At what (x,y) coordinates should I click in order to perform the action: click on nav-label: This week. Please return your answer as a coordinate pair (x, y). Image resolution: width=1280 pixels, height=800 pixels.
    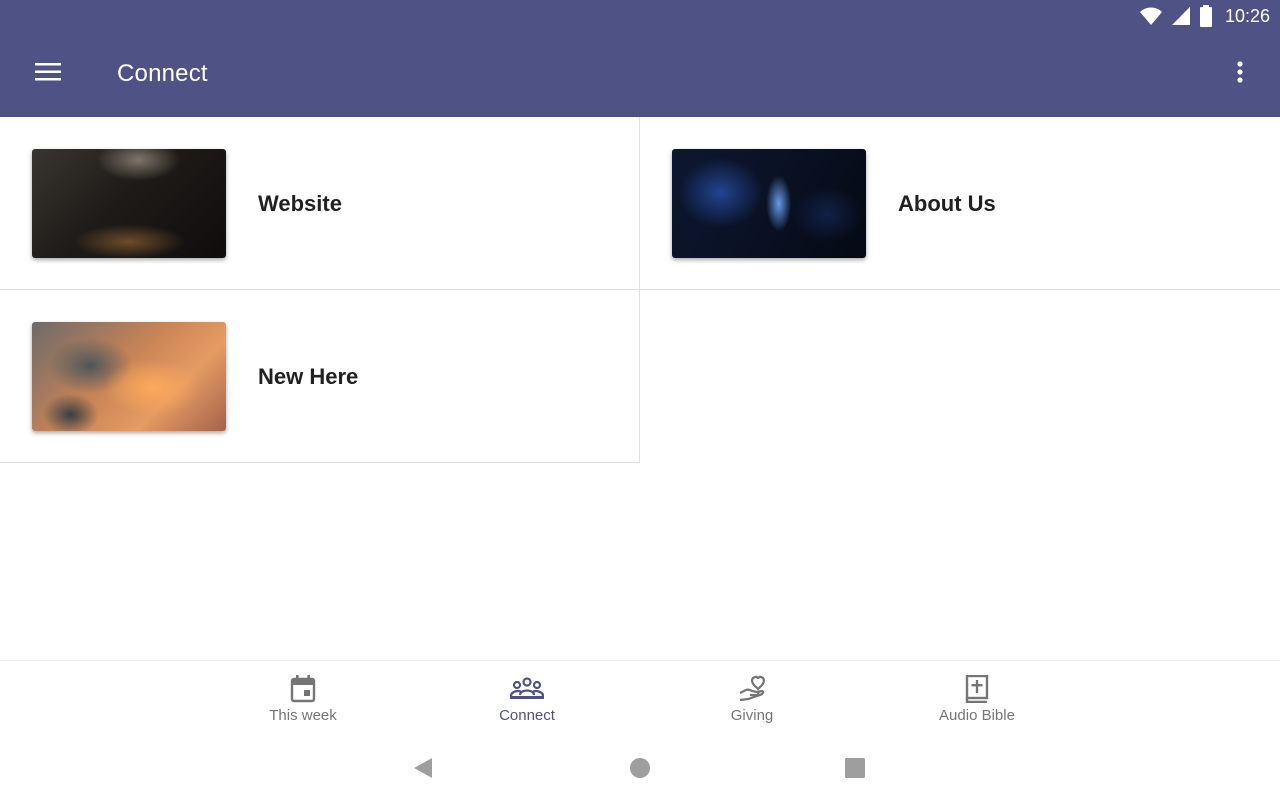
    Looking at the image, I should click on (303, 715).